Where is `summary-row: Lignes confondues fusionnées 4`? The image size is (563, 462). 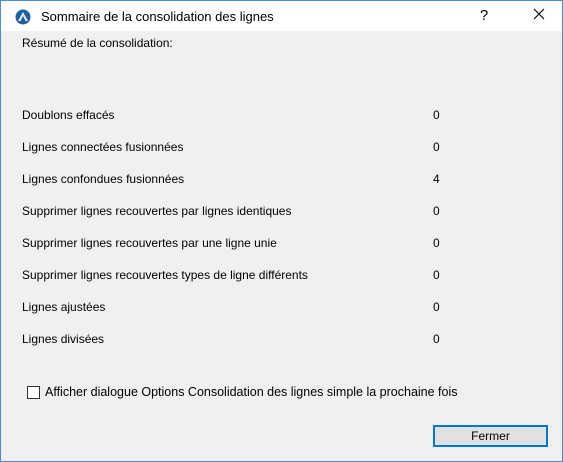
summary-row: Lignes confondues fusionnées 4 is located at coordinates (237, 180).